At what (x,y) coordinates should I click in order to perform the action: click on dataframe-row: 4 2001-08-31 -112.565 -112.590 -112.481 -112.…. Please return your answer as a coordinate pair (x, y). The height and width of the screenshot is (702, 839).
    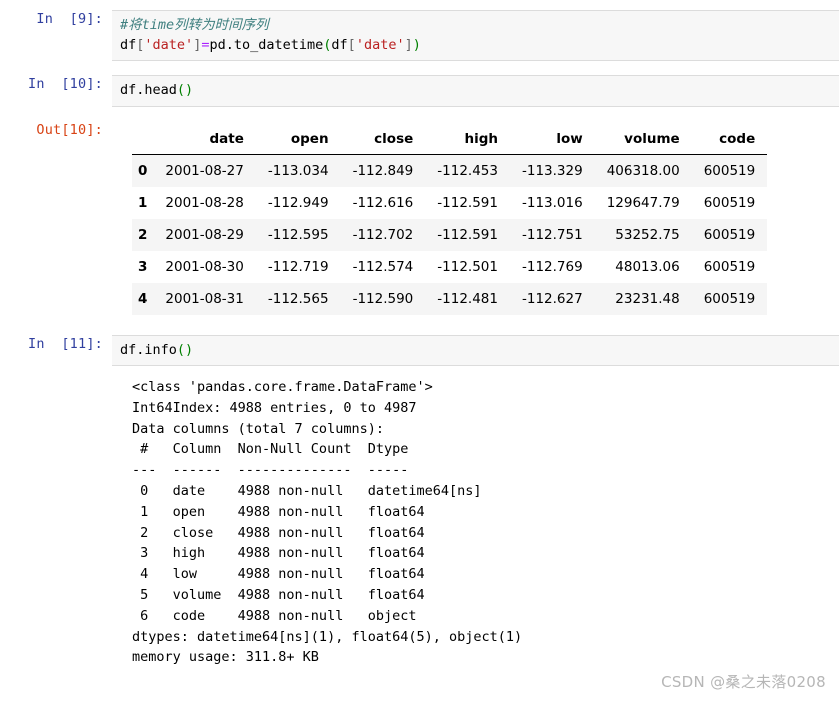
    Looking at the image, I should click on (450, 298).